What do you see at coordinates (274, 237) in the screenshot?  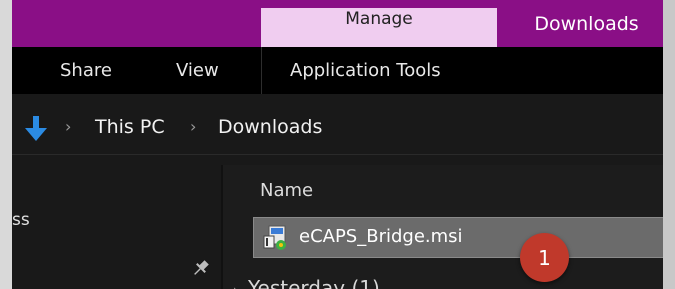 I see `msi-installer-icon` at bounding box center [274, 237].